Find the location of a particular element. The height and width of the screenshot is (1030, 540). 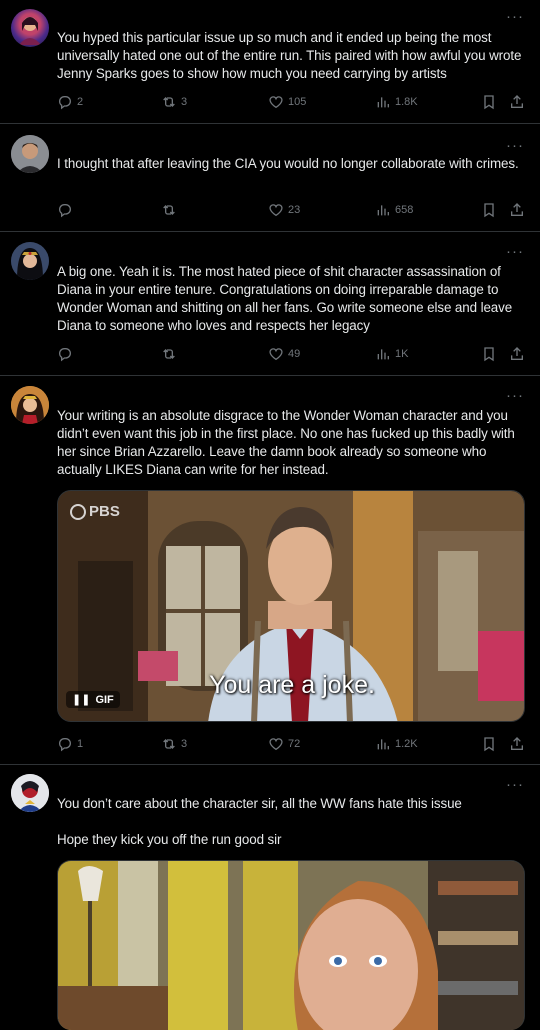

tweet-actions: 2 3 105 1.8K is located at coordinates (292, 103).